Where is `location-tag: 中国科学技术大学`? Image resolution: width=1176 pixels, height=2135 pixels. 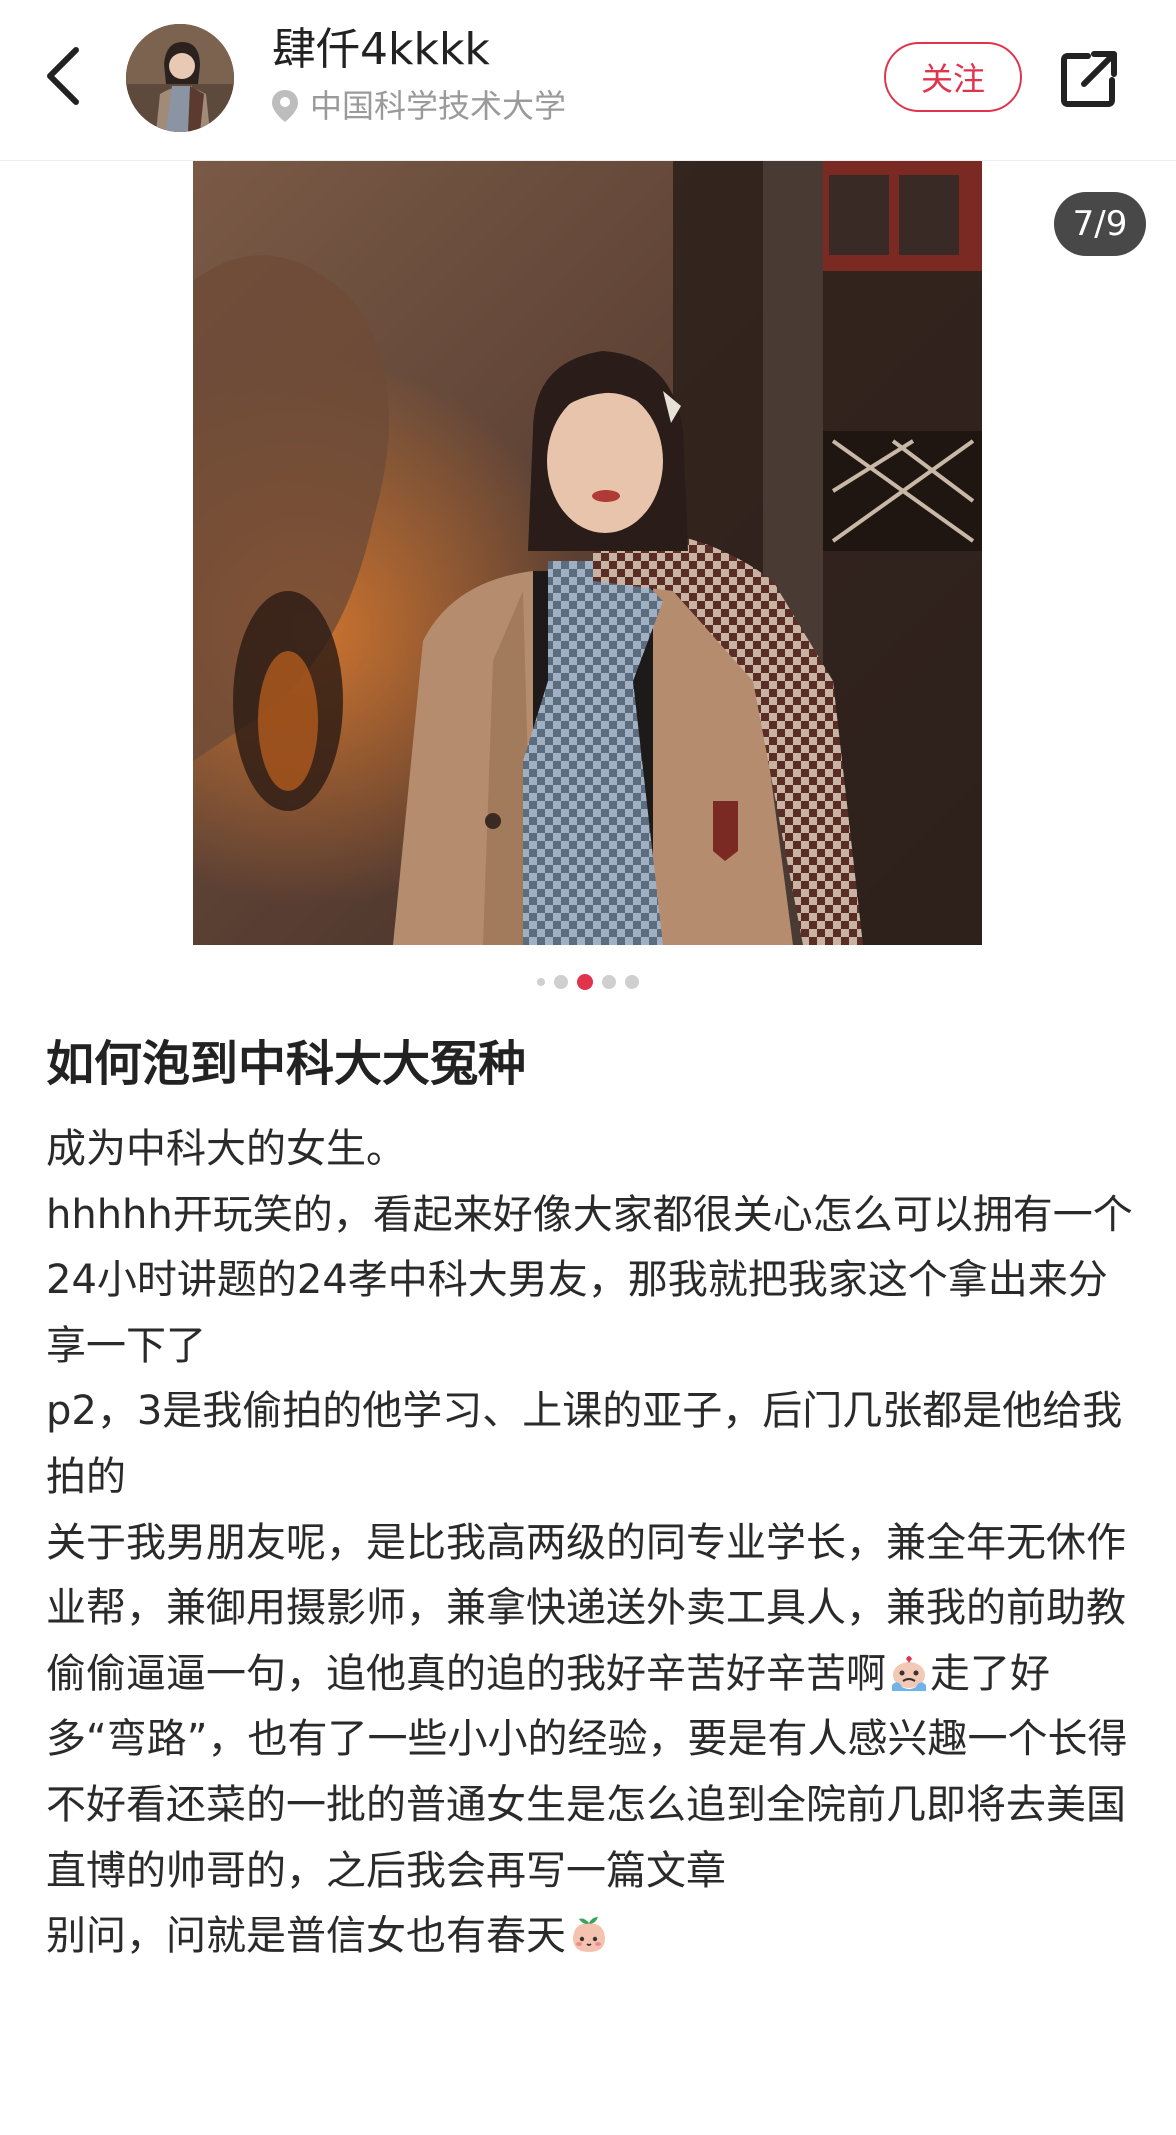 location-tag: 中国科学技术大学 is located at coordinates (418, 106).